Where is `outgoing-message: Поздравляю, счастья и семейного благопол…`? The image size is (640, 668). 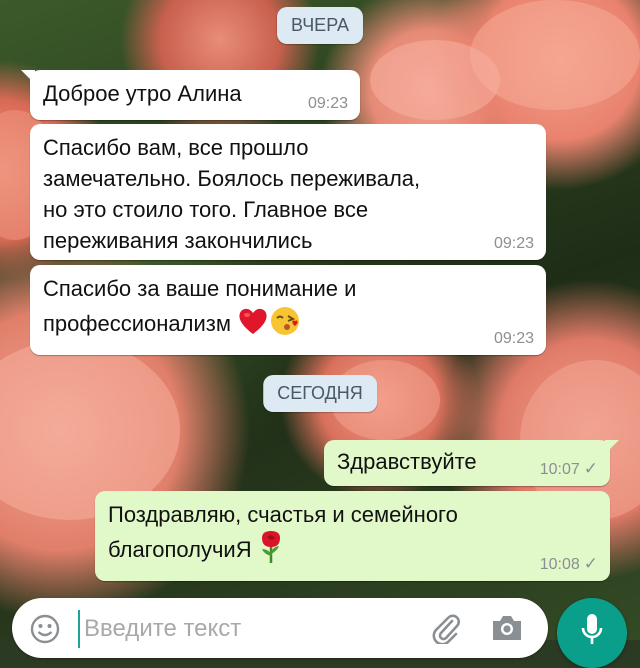 outgoing-message: Поздравляю, счастья и семейного благопол… is located at coordinates (352, 536).